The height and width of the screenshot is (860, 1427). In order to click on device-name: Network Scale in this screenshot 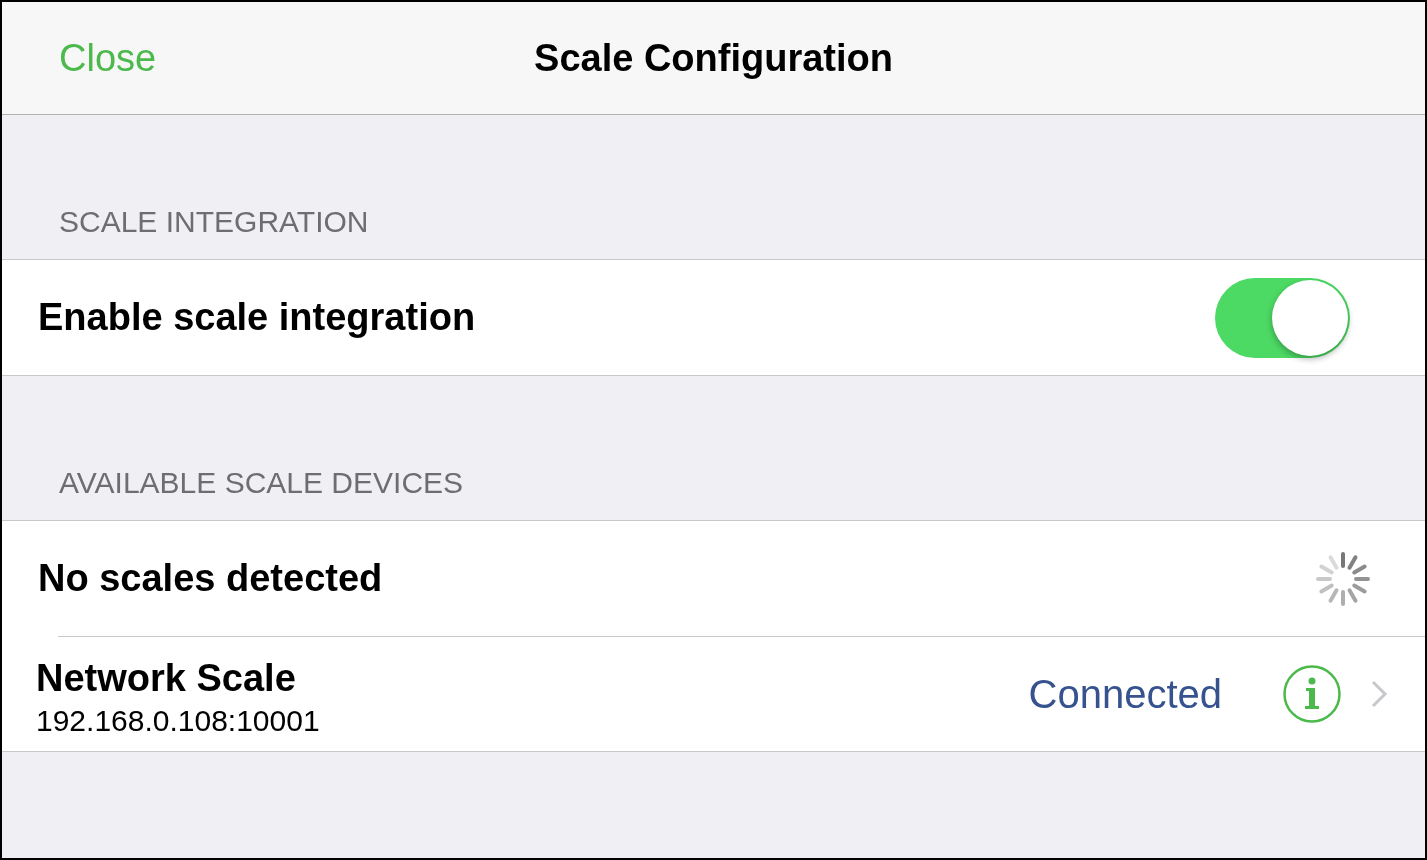, I will do `click(166, 678)`.